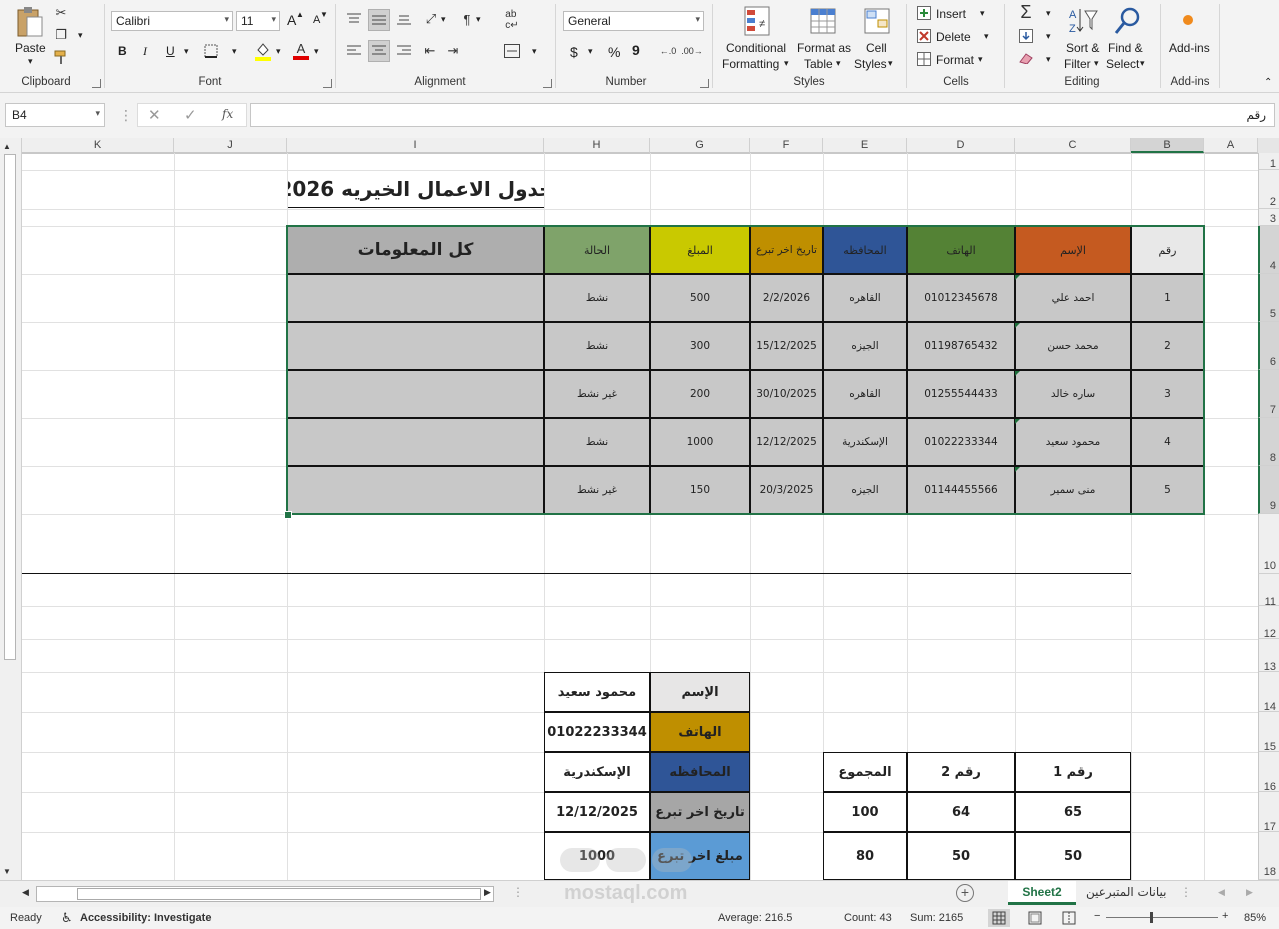  Describe the element at coordinates (700, 298) in the screenshot. I see `cell-amount: 500` at that location.